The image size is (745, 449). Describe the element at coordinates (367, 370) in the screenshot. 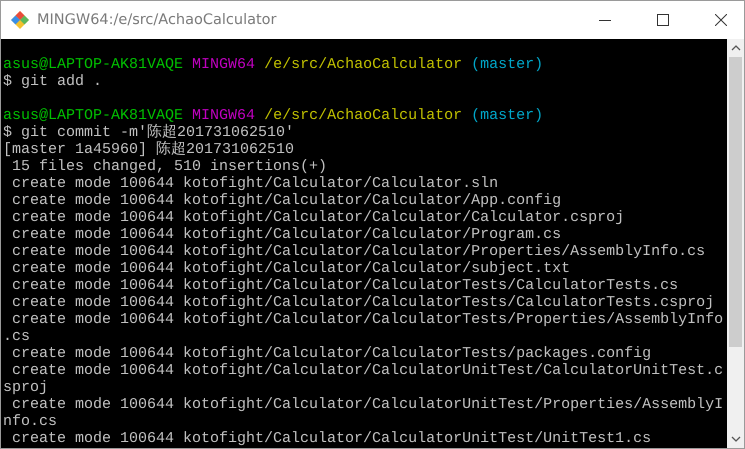

I see `terminal-output-line: create mode 100644 kotofight/Calculator/CalculatorUnitTest/CalculatorUnitTest.c` at that location.